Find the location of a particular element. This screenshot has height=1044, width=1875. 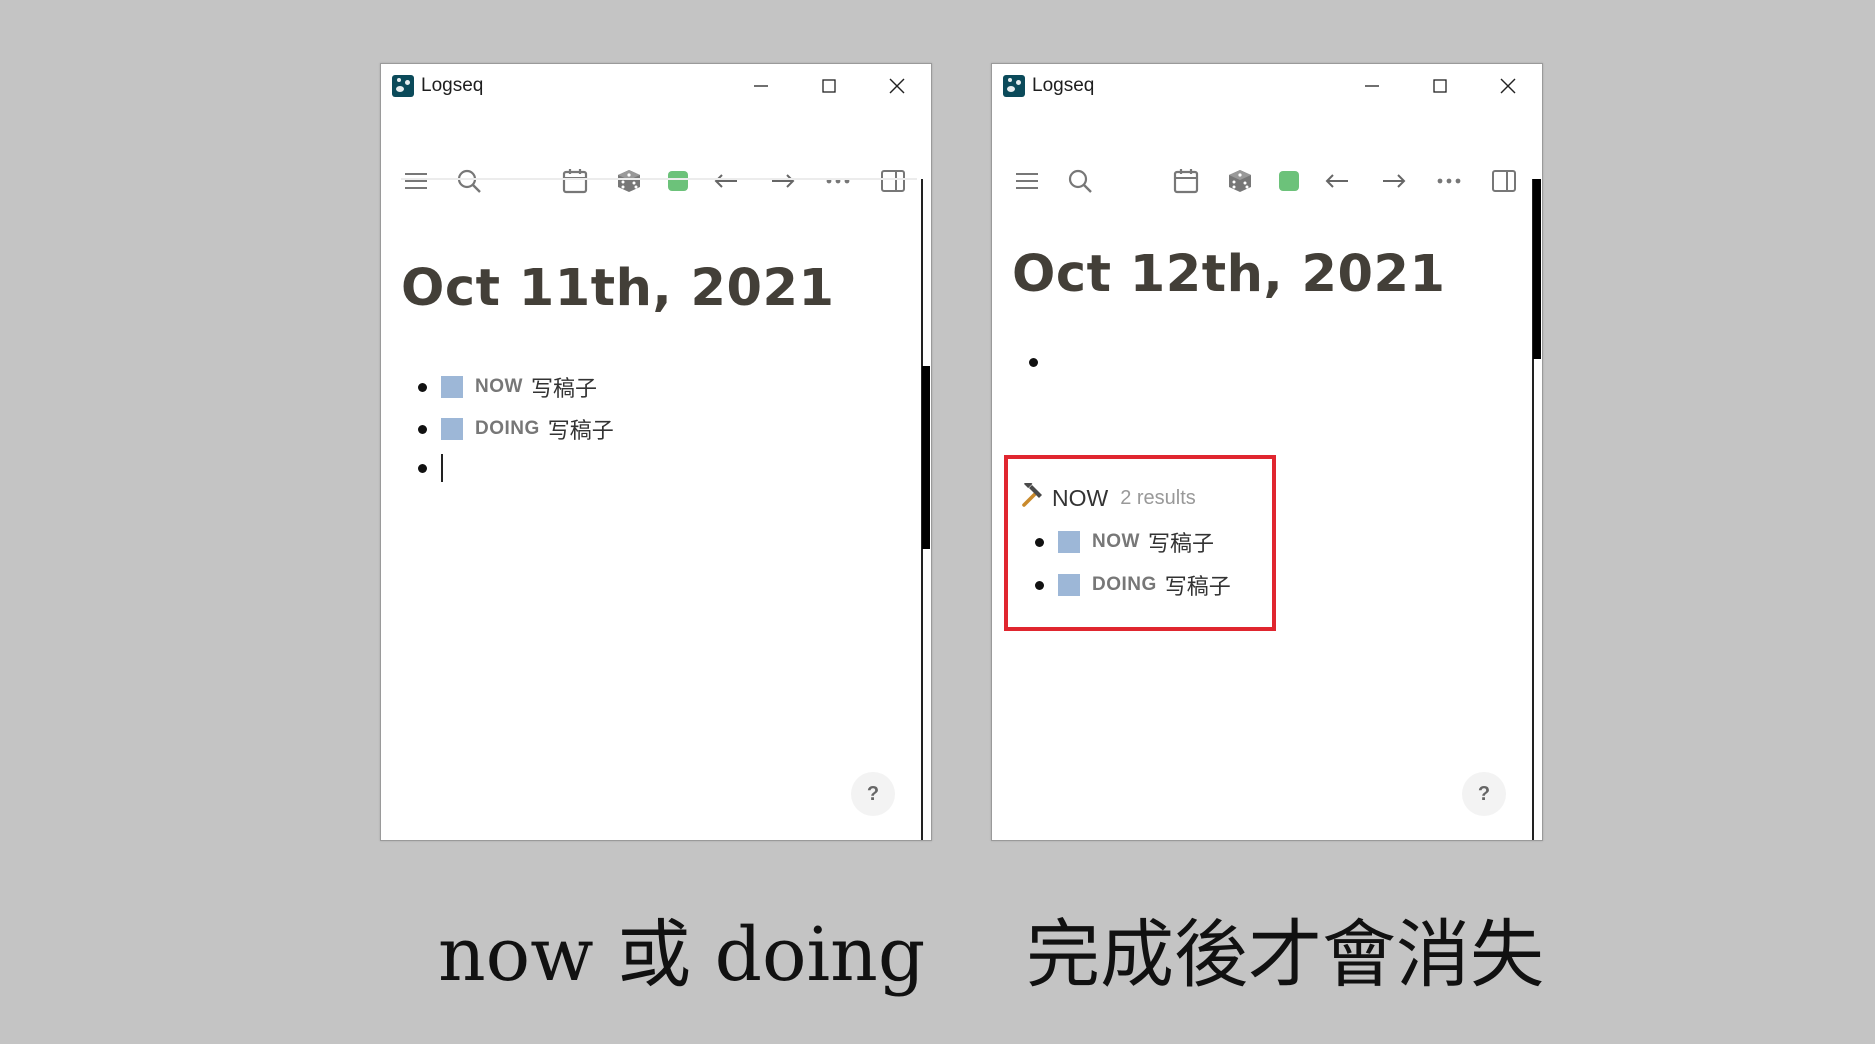

page-title: Oct 11th, 2021 is located at coordinates (617, 288).